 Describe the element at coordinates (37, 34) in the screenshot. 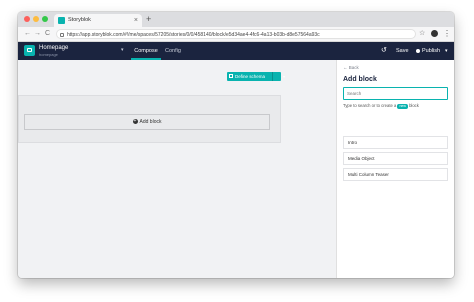

I see `forward-arrow-icon: →` at that location.